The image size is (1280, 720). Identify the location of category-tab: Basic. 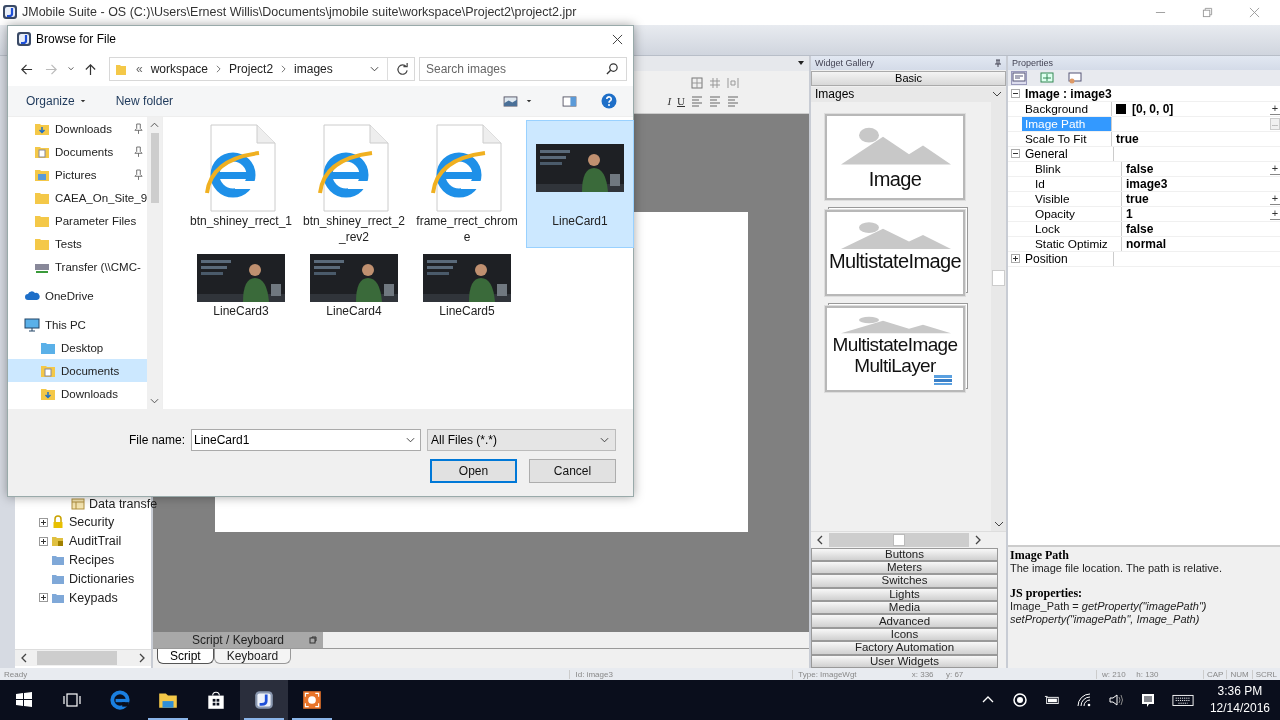
(908, 78).